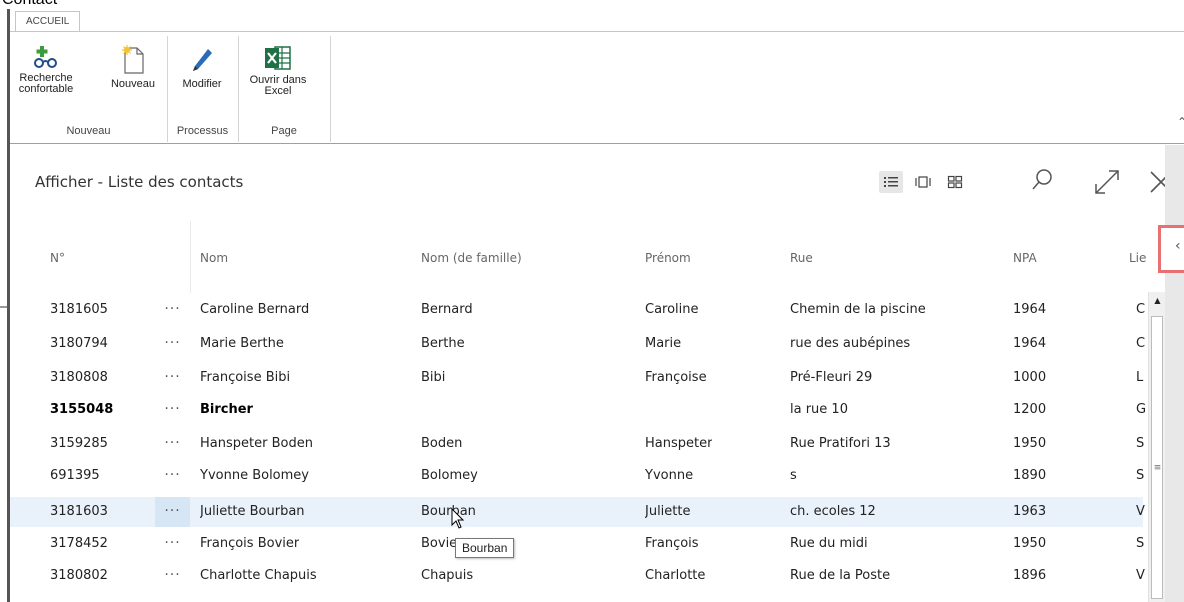 This screenshot has width=1184, height=602. What do you see at coordinates (1029, 512) in the screenshot?
I see `cell-npa: 1963` at bounding box center [1029, 512].